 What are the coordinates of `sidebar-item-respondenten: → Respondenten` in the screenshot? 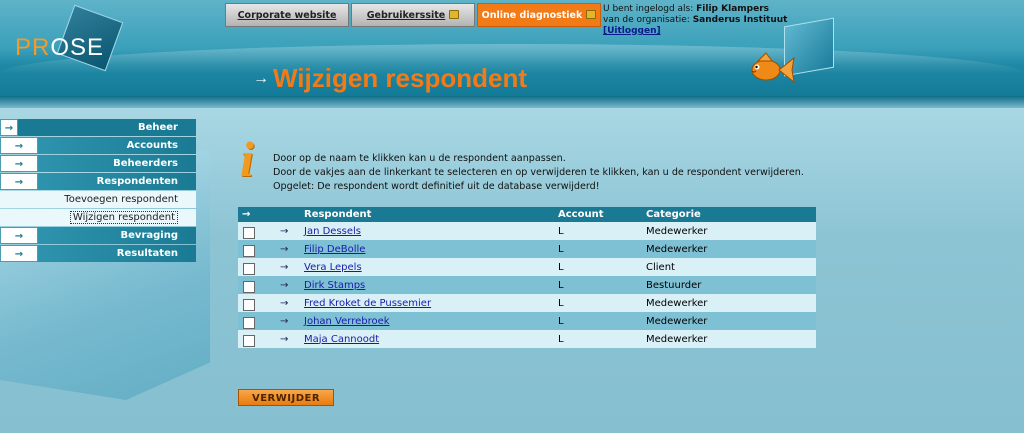 It's located at (98, 181).